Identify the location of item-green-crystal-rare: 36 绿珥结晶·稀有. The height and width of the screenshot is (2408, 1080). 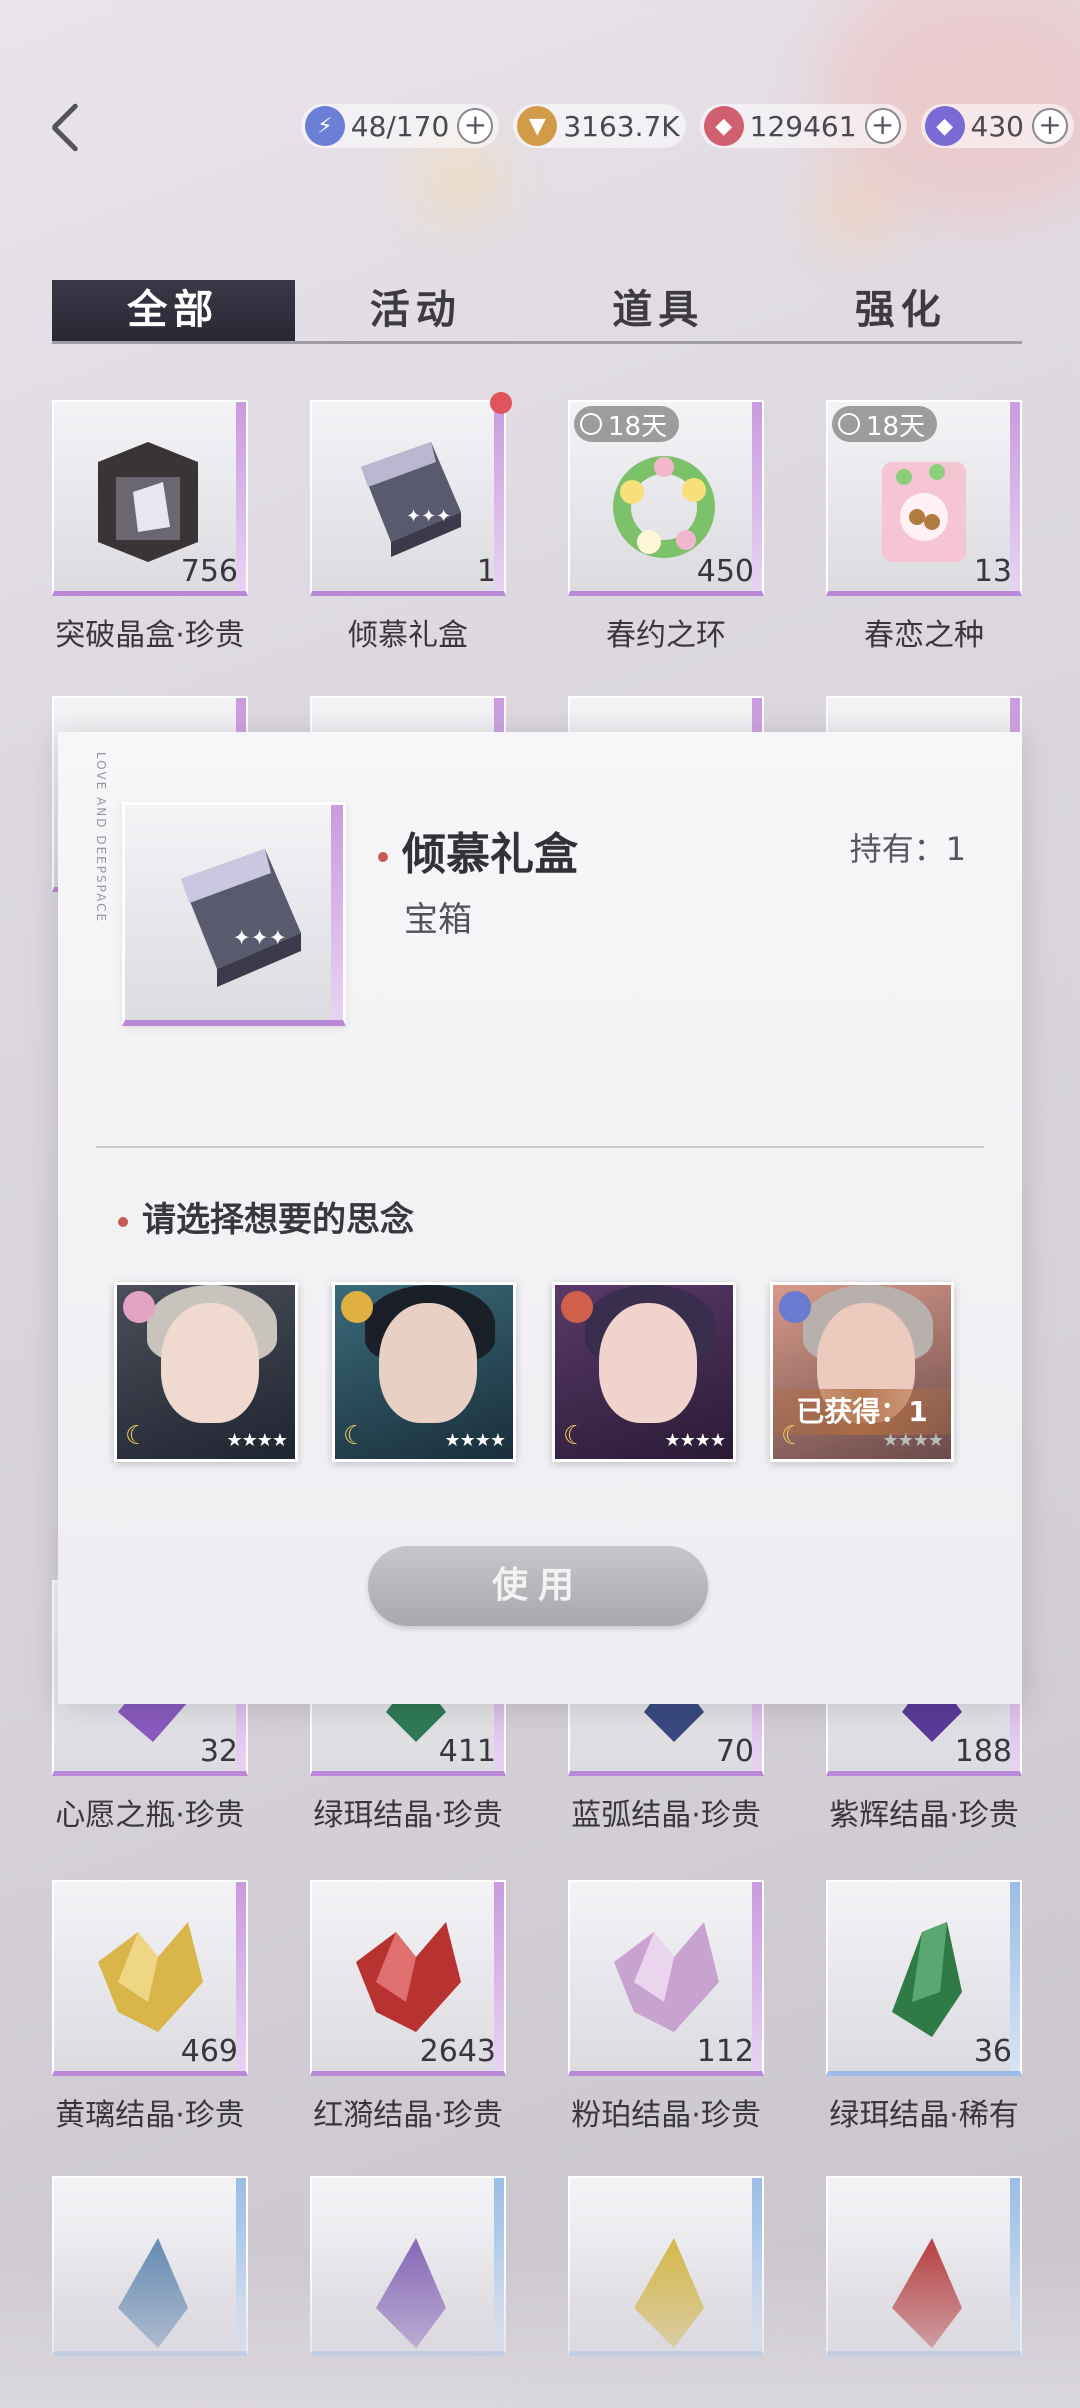
(924, 2007).